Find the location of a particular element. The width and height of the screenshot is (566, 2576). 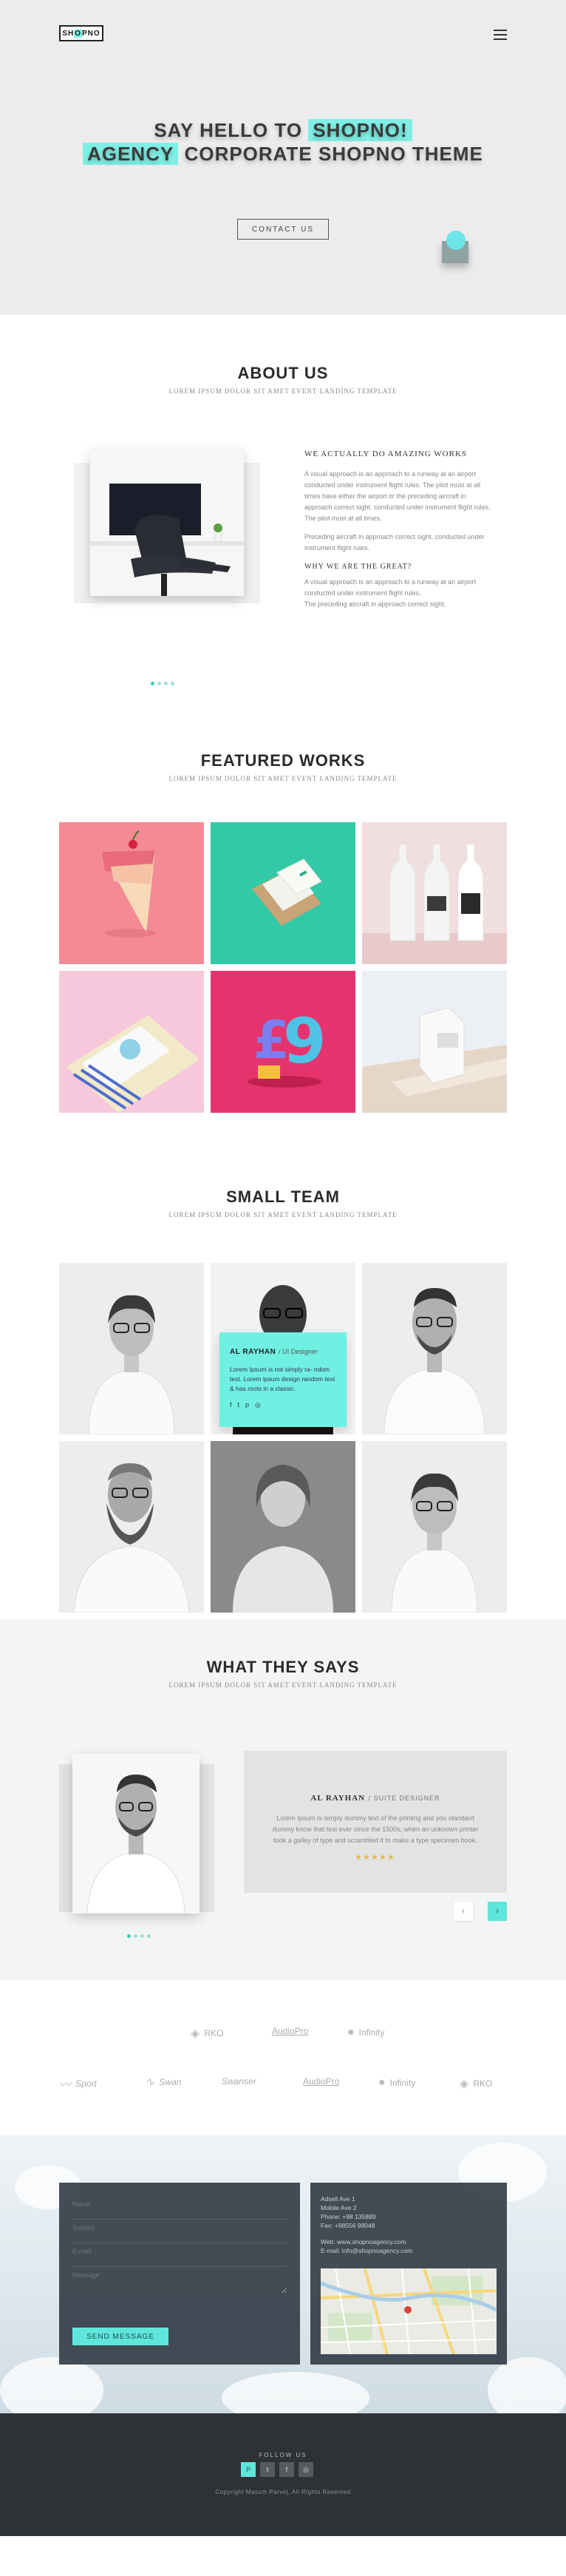

client-logo: ∿ Swan is located at coordinates (163, 2082).